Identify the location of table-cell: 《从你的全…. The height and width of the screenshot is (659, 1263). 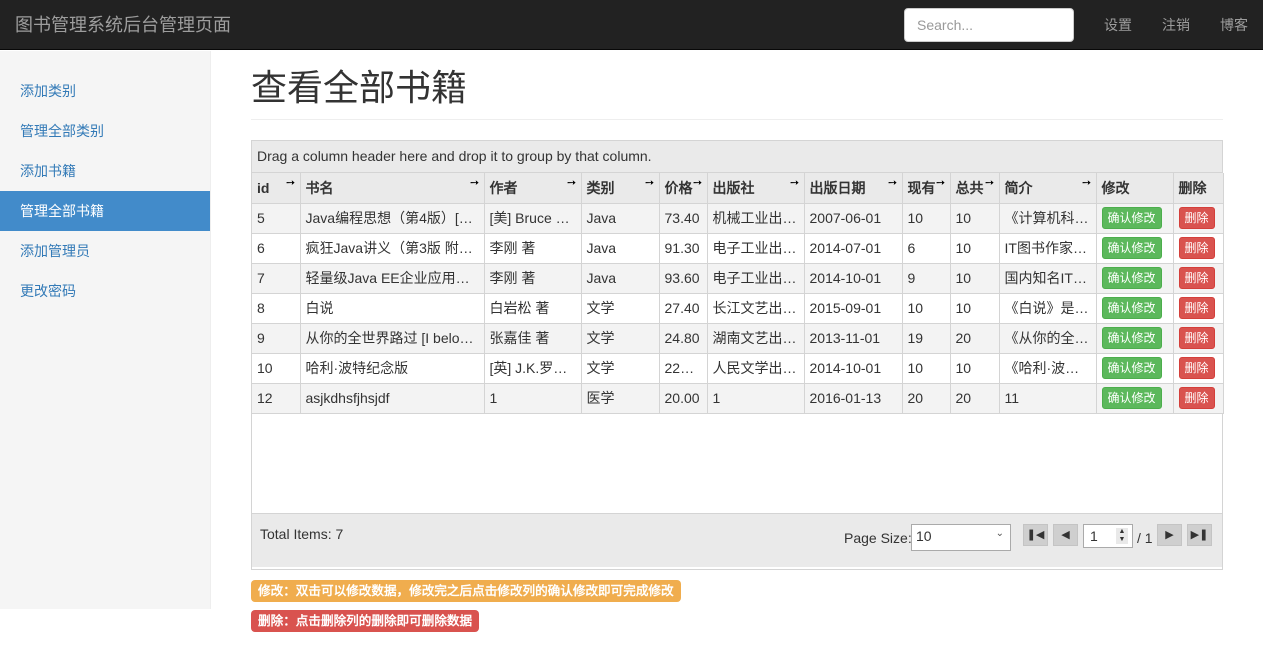
(1048, 338).